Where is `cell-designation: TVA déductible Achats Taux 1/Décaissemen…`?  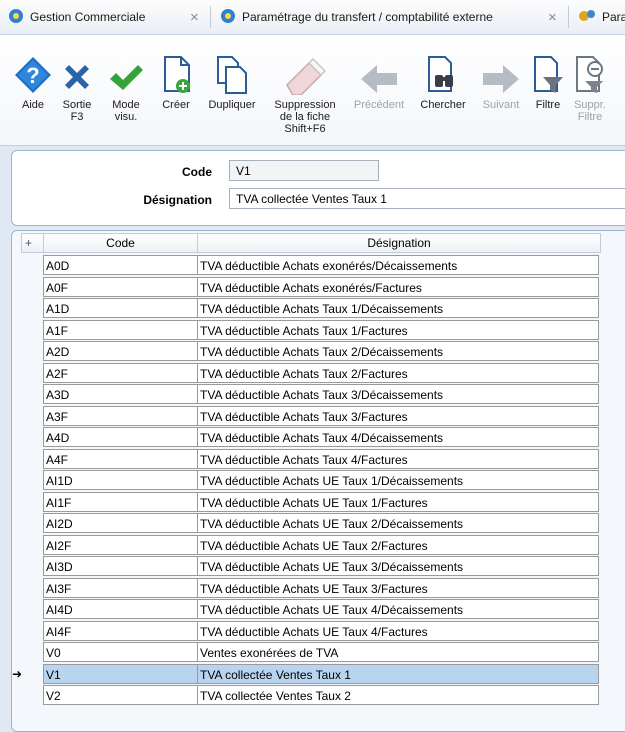 cell-designation: TVA déductible Achats Taux 1/Décaissemen… is located at coordinates (398, 308).